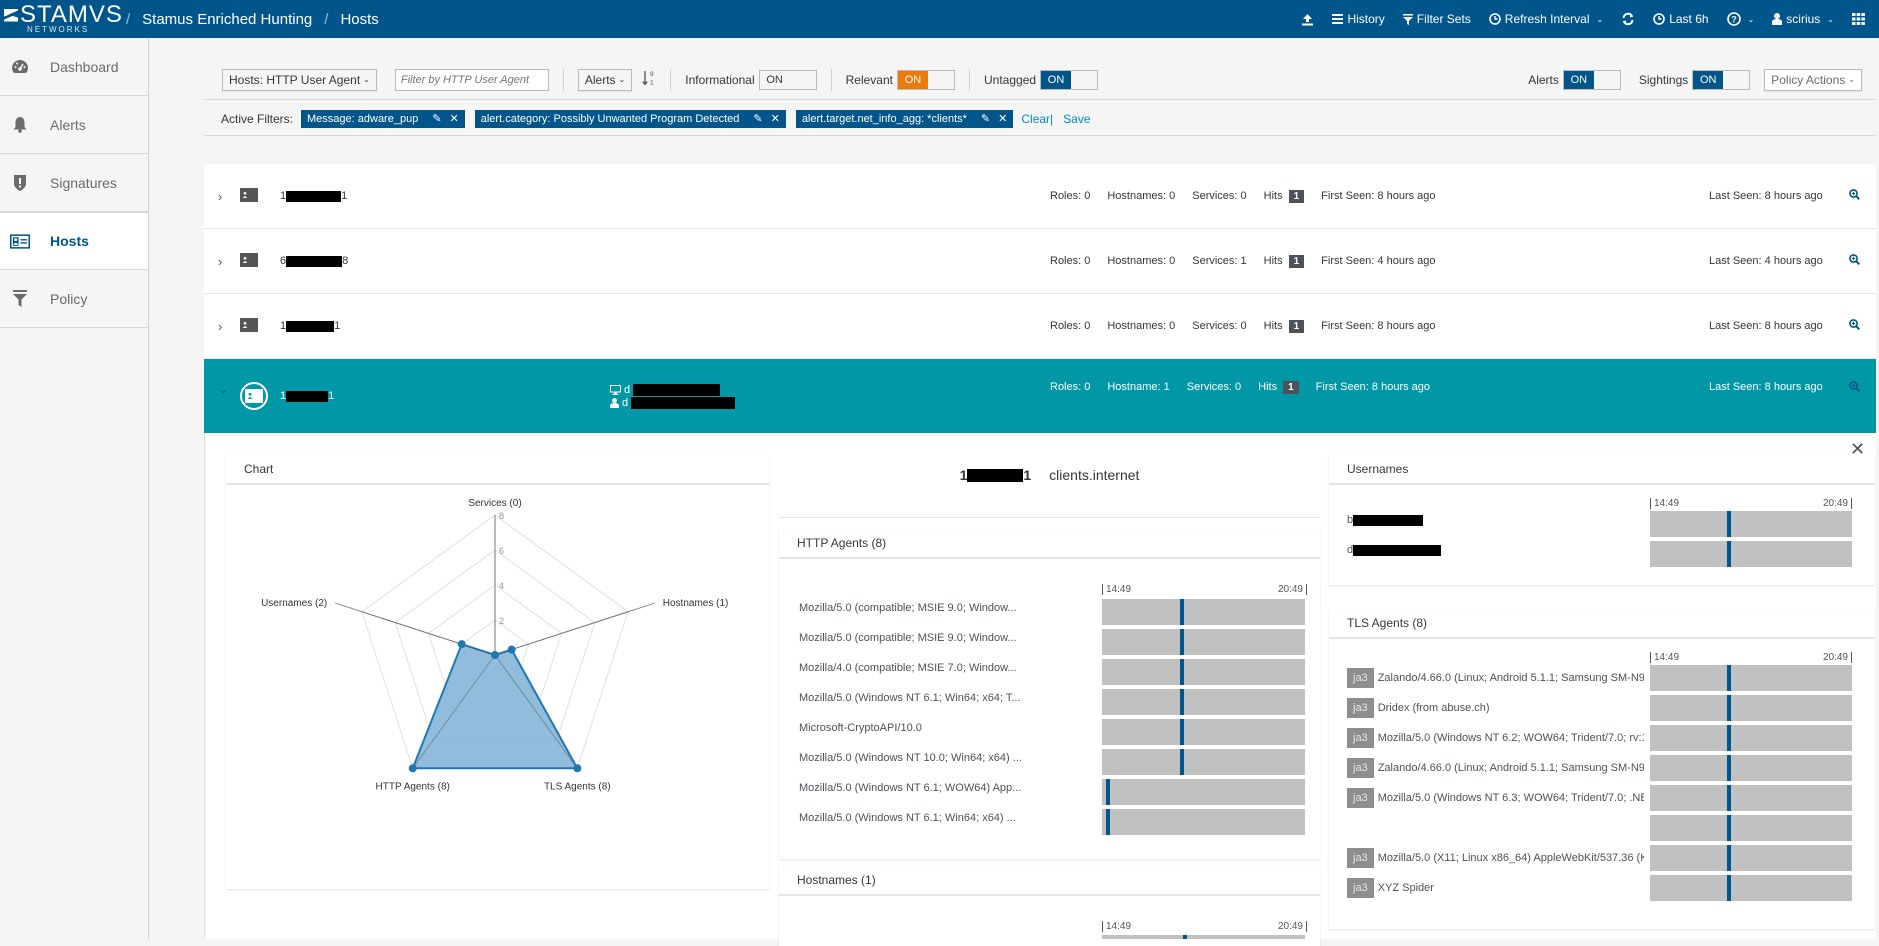  Describe the element at coordinates (831, 79) in the screenshot. I see `divider` at that location.